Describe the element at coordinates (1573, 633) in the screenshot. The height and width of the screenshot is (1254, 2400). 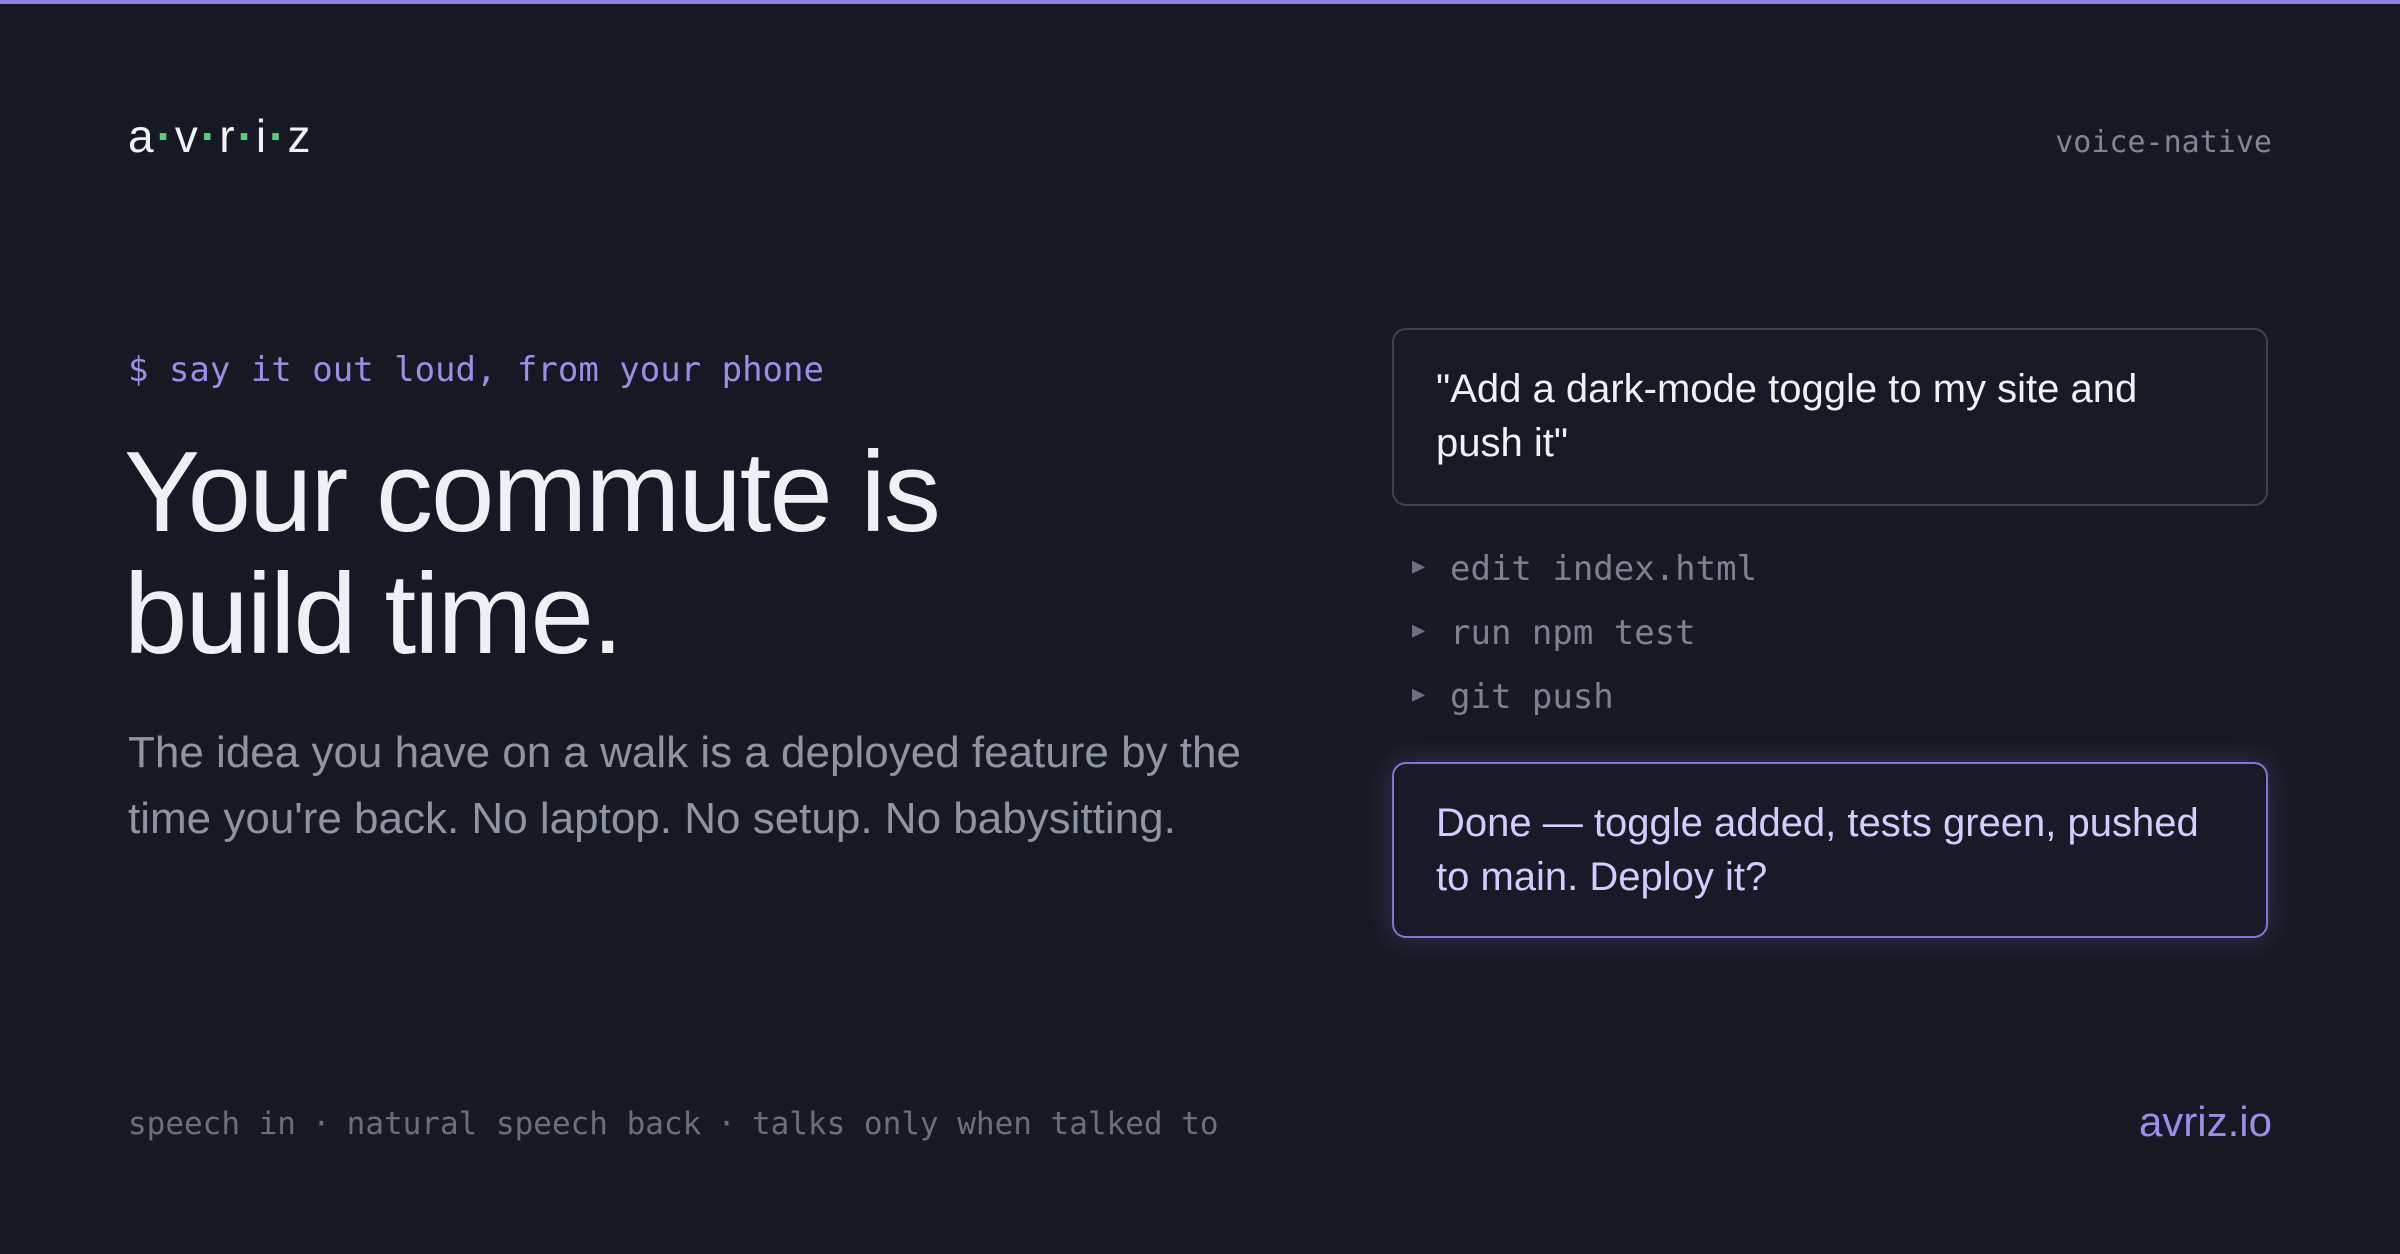
I see `agent-step-label: run npm test` at that location.